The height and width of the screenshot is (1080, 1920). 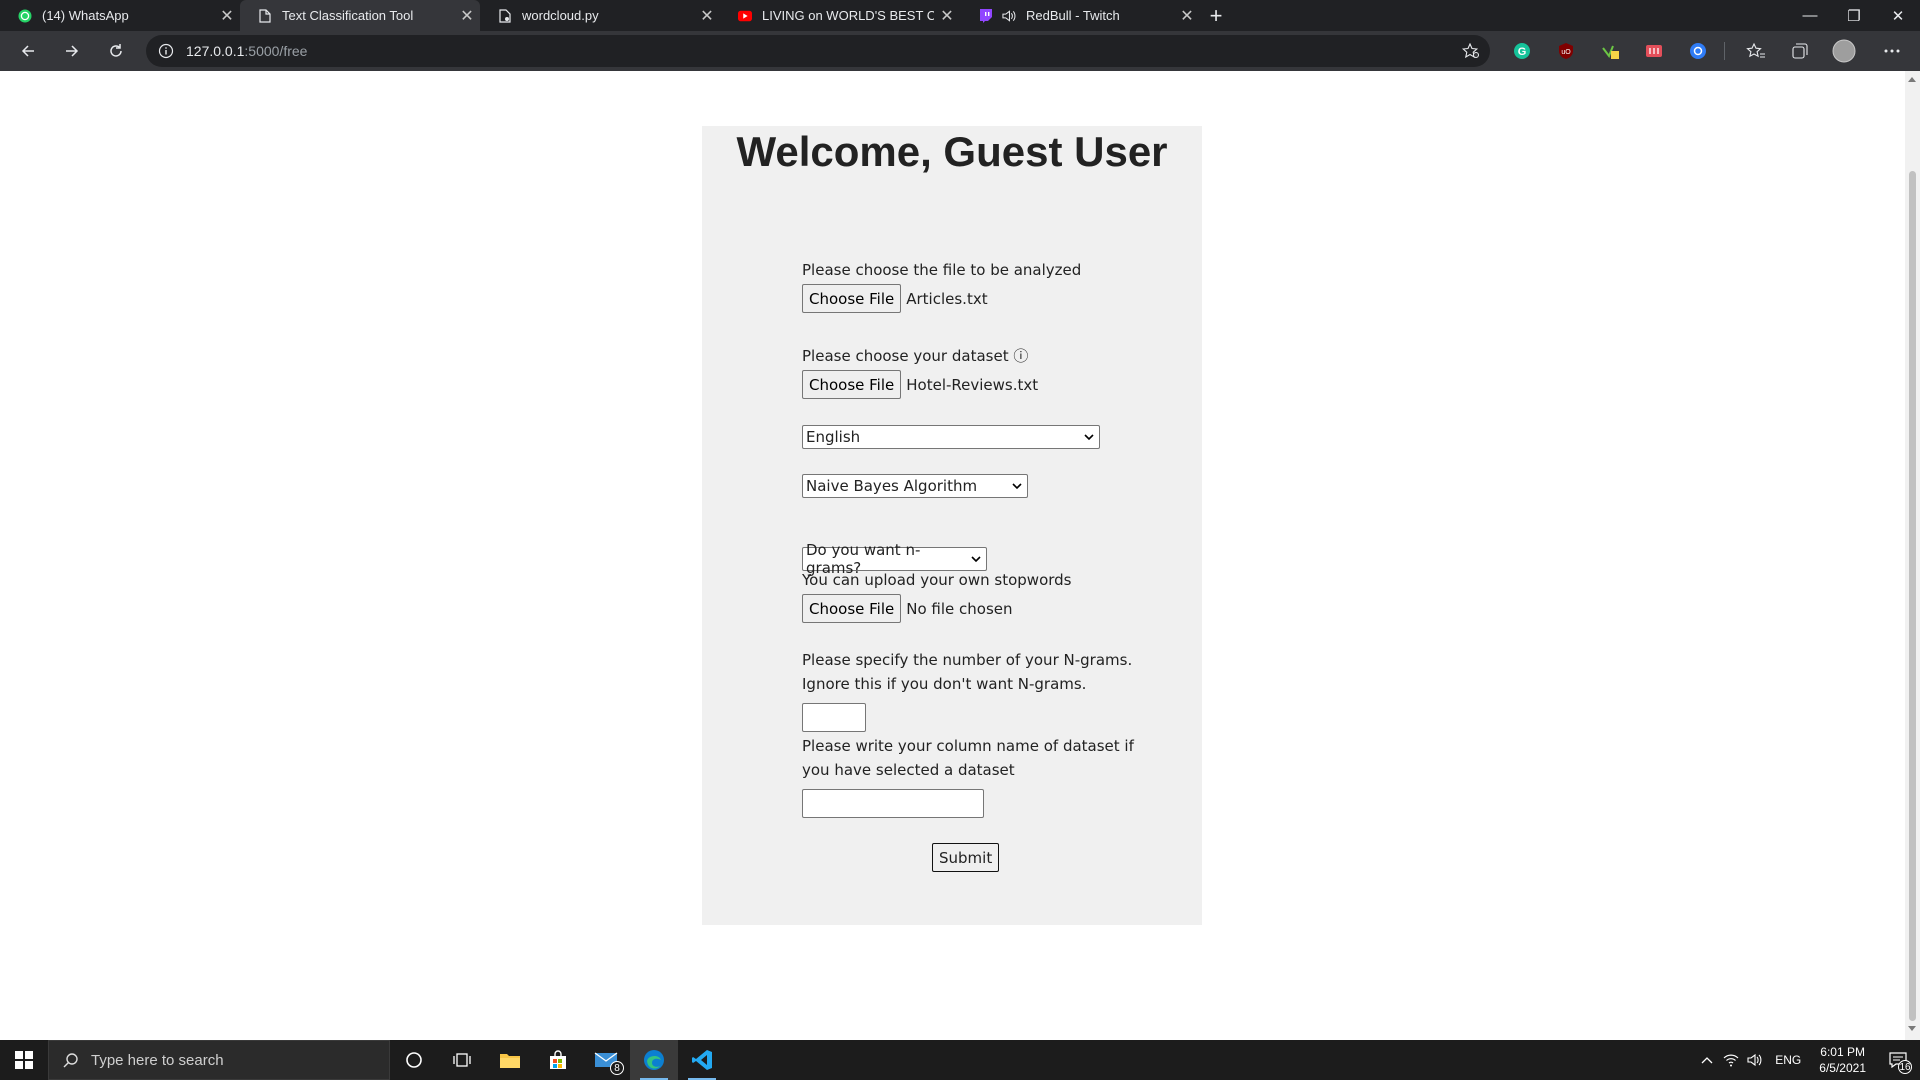 I want to click on tab-twitch: RedBull - Twitch ✕, so click(x=1080, y=15).